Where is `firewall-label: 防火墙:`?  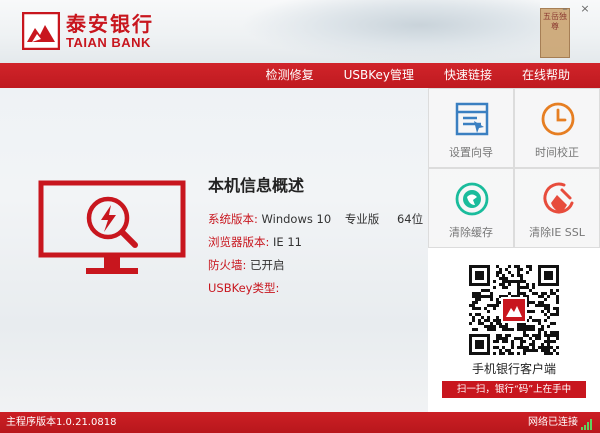
firewall-label: 防火墙: is located at coordinates (227, 265).